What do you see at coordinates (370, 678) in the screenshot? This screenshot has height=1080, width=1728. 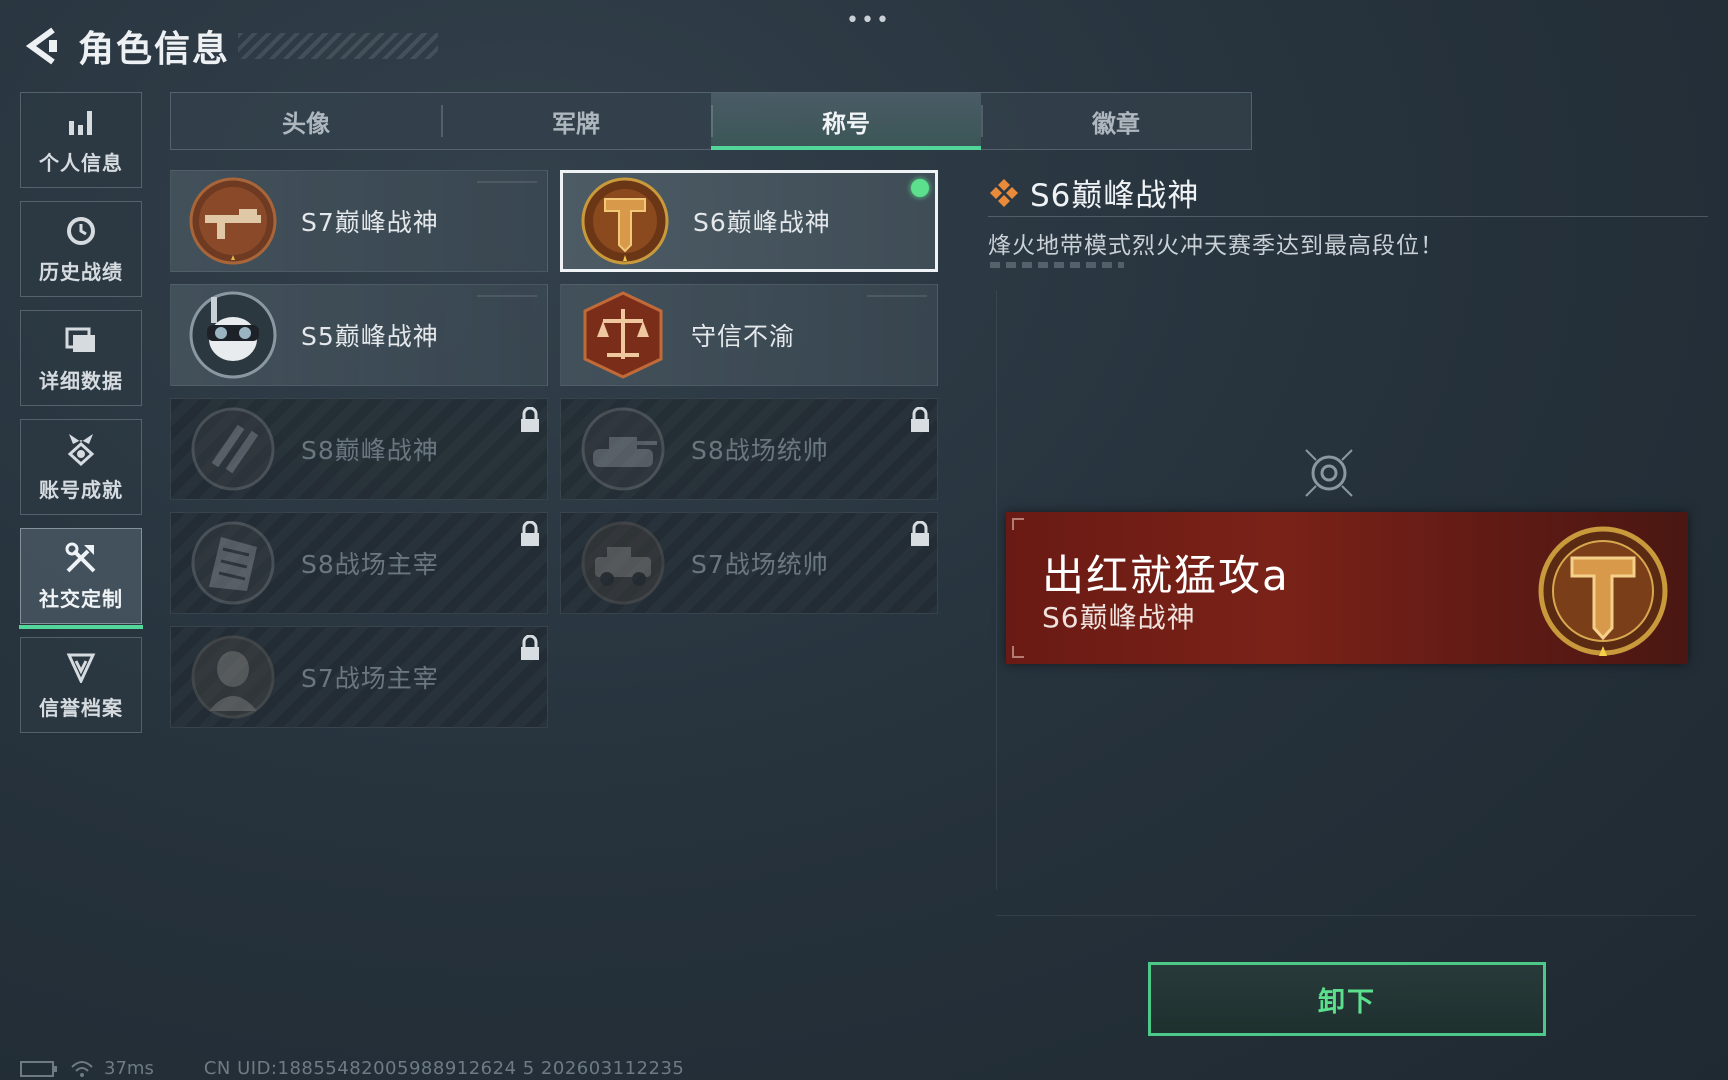 I see `title-card-label: S7战场主宰` at bounding box center [370, 678].